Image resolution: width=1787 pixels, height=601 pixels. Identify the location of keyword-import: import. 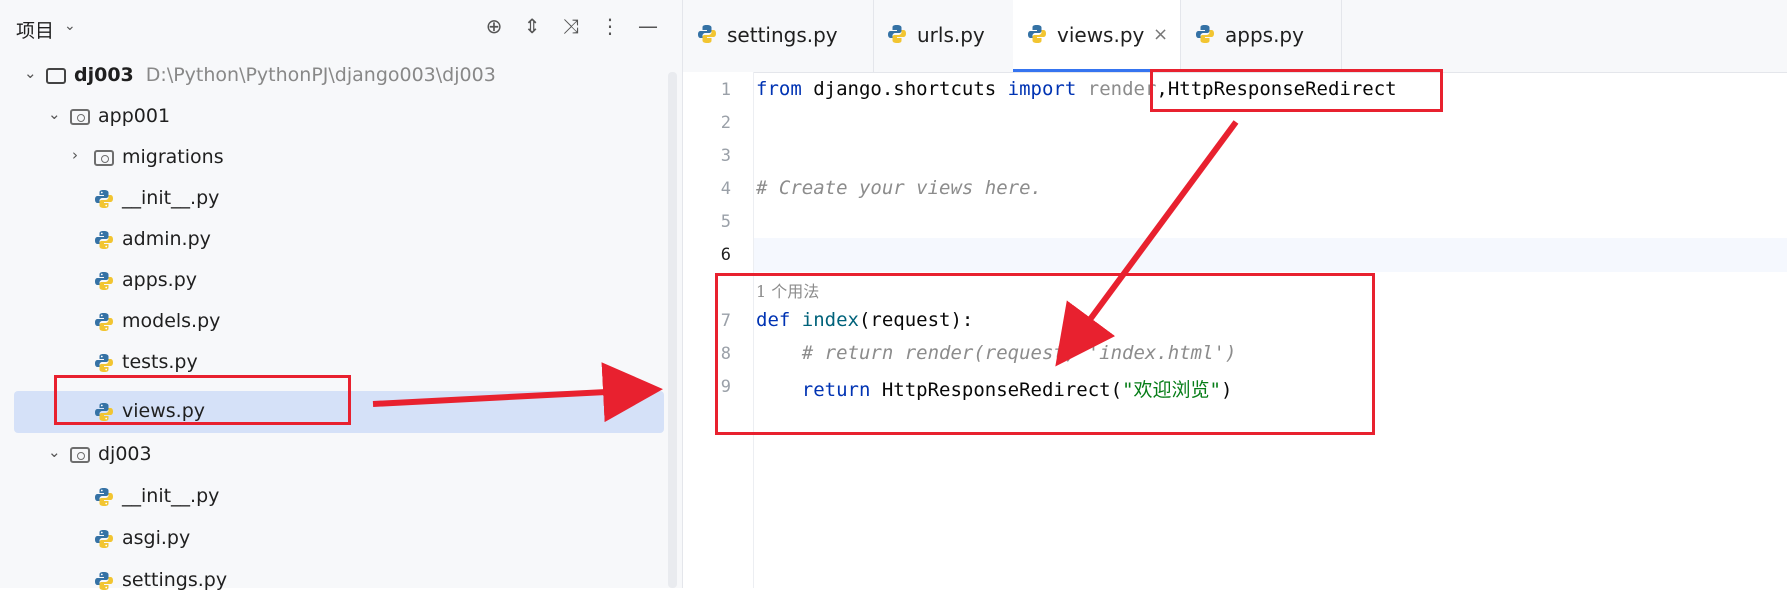
(1042, 89).